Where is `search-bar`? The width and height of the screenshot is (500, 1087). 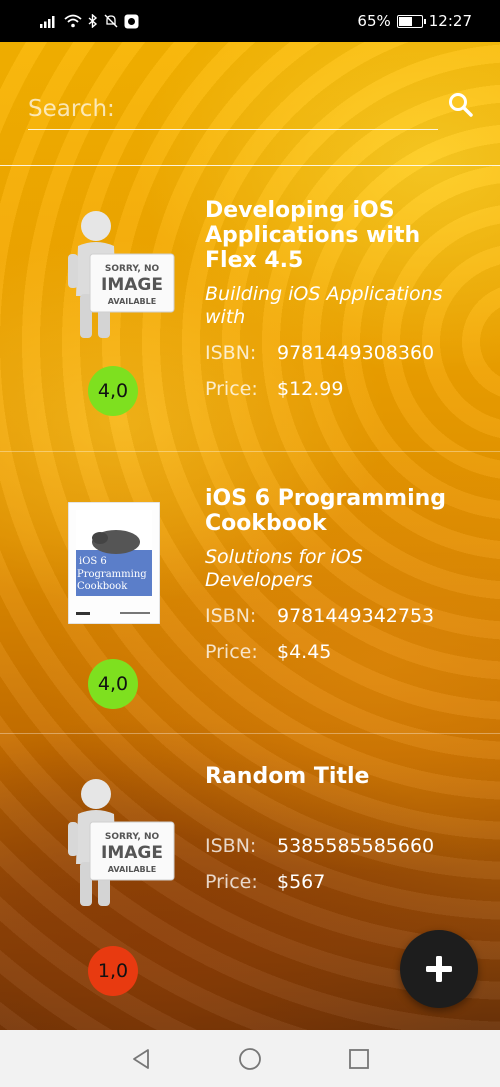 search-bar is located at coordinates (250, 104).